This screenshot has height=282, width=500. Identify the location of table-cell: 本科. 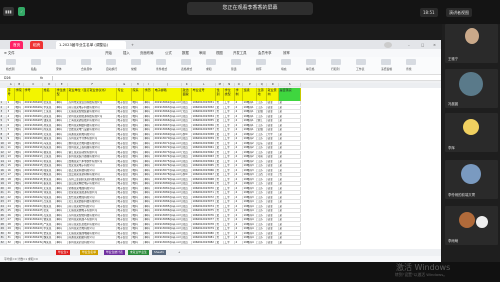
(149, 242).